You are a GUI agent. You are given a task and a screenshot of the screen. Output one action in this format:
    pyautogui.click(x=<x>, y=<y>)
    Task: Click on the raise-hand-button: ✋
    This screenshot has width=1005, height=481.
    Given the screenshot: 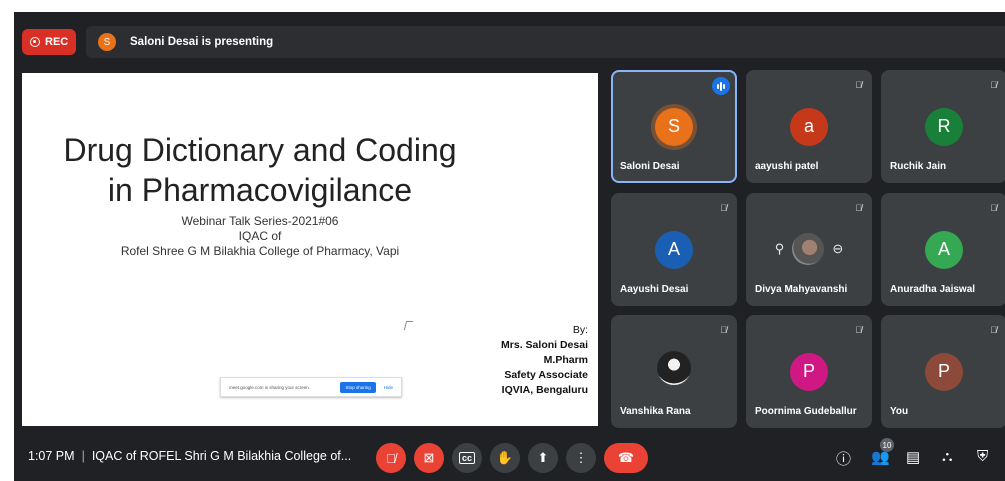 What is the action you would take?
    pyautogui.click(x=505, y=458)
    